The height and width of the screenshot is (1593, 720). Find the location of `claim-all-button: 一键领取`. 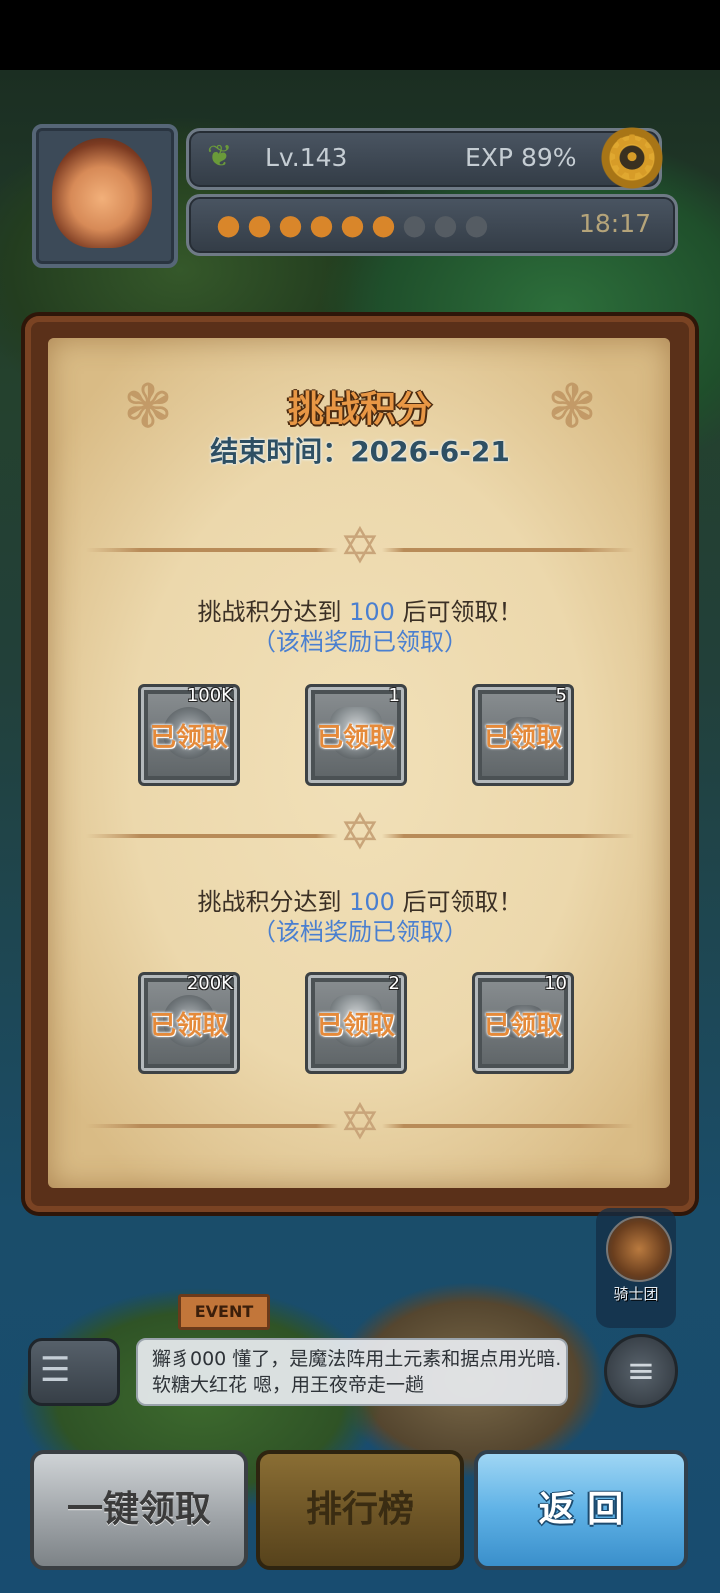

claim-all-button: 一键领取 is located at coordinates (139, 1510).